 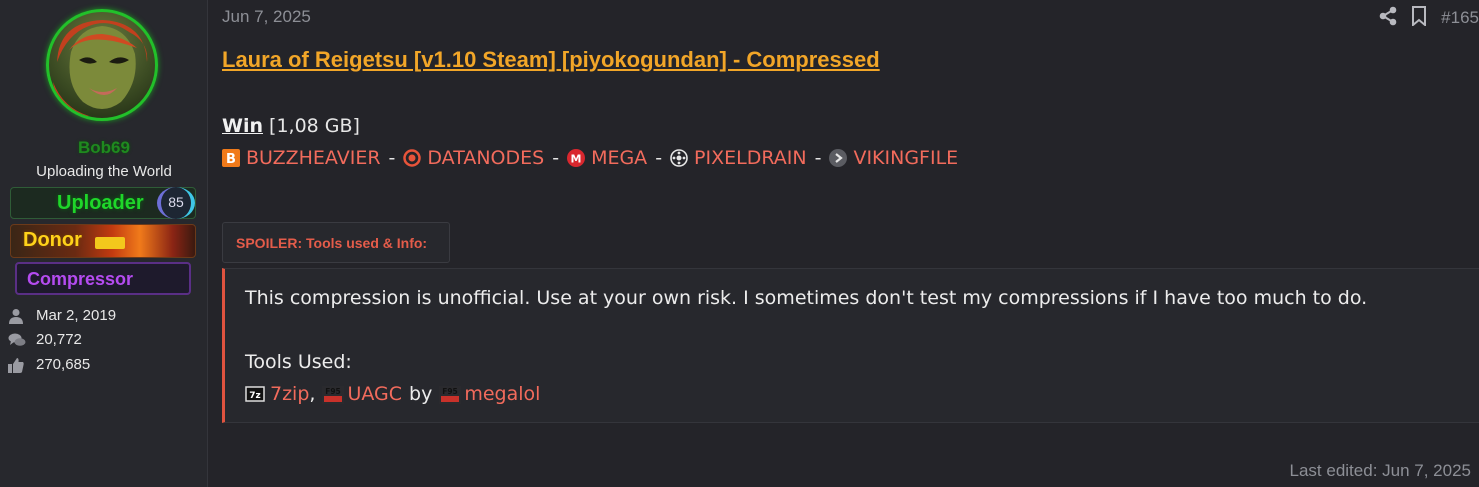 I want to click on compressor-banner: Compressor, so click(x=103, y=278).